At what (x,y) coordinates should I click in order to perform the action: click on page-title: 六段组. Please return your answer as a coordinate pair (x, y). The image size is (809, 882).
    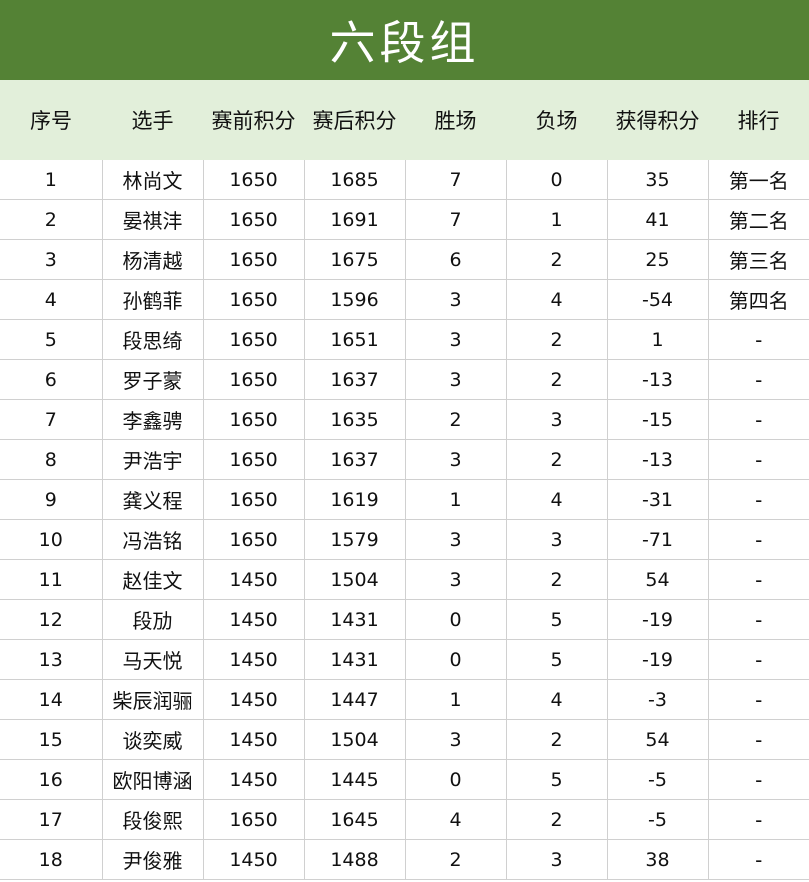
    Looking at the image, I should click on (404, 43).